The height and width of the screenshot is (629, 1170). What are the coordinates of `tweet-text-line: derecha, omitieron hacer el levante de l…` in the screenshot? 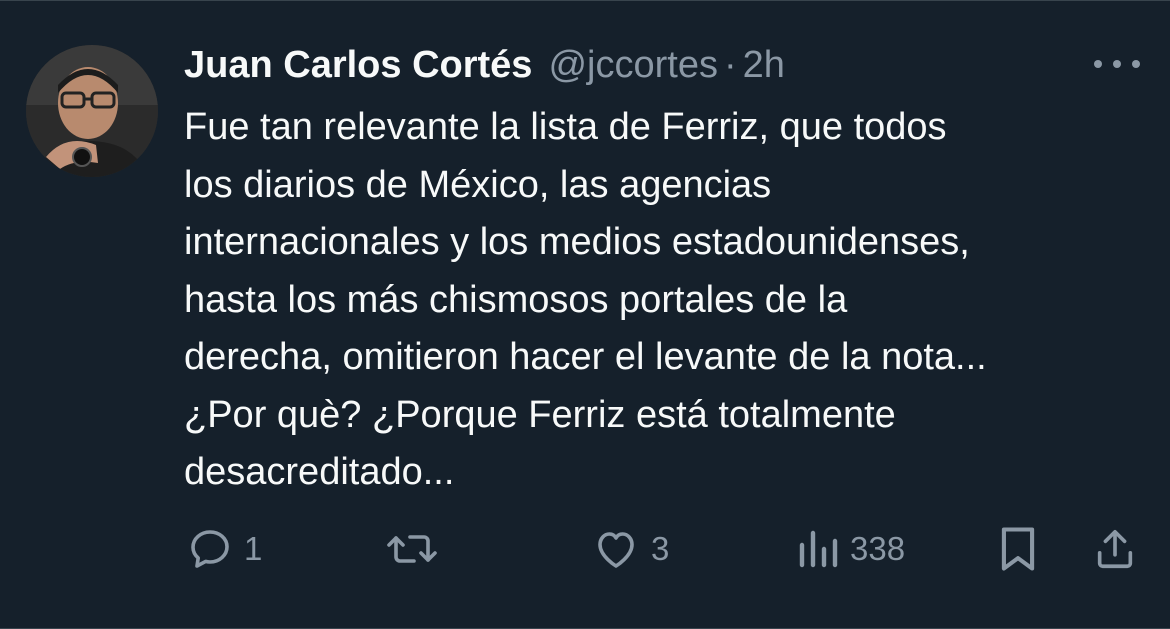 It's located at (585, 357).